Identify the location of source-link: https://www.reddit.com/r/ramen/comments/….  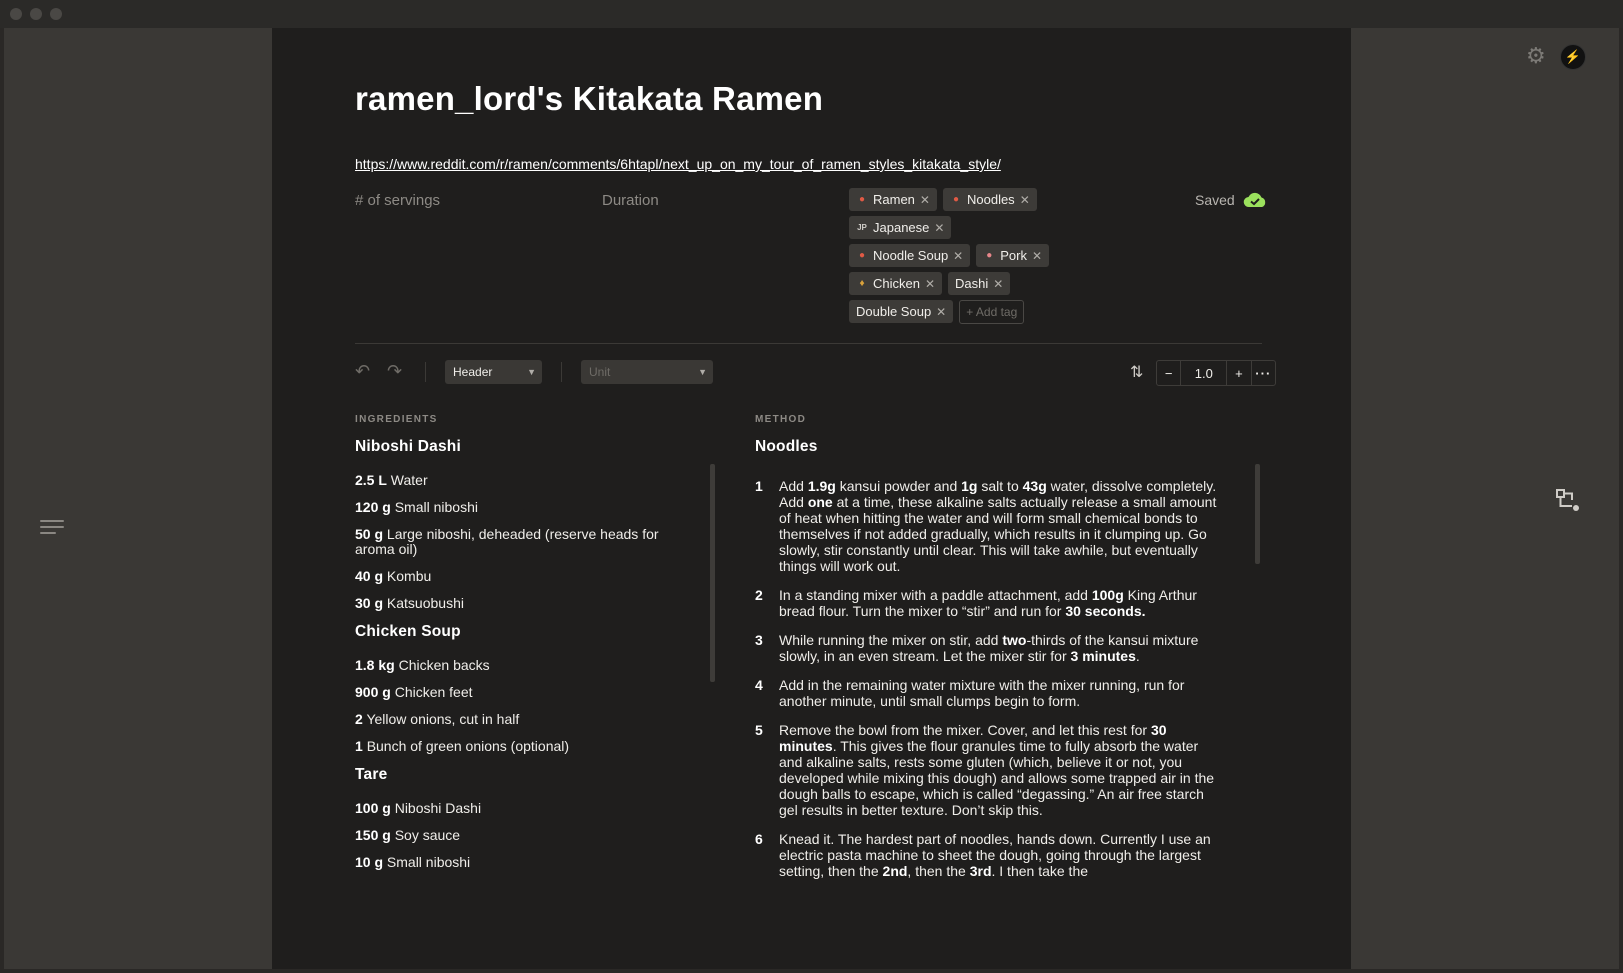
(678, 164).